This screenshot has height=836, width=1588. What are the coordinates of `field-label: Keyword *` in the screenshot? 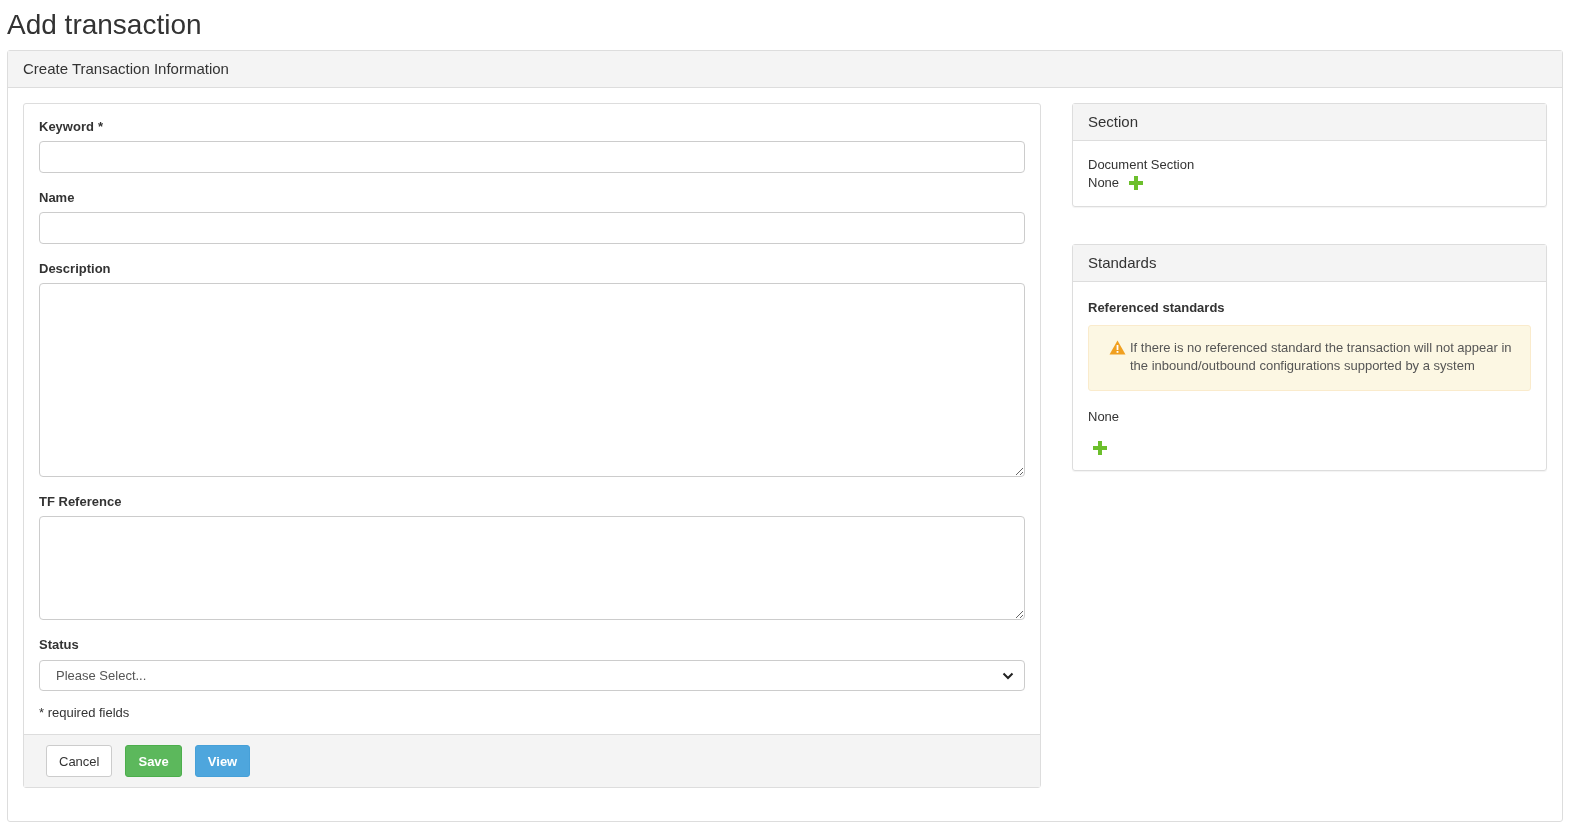 It's located at (71, 127).